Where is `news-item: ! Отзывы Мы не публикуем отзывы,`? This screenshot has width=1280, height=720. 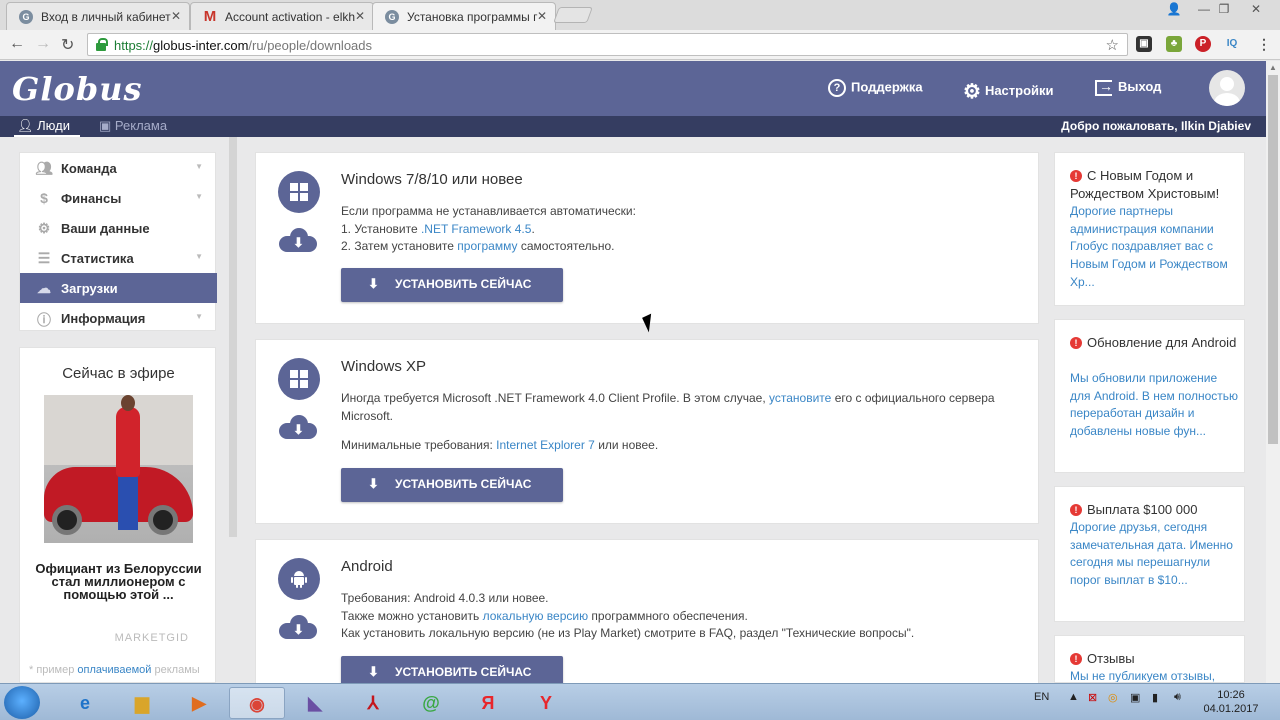
news-item: ! Отзывы Мы не публикуем отзывы, is located at coordinates (1149, 659).